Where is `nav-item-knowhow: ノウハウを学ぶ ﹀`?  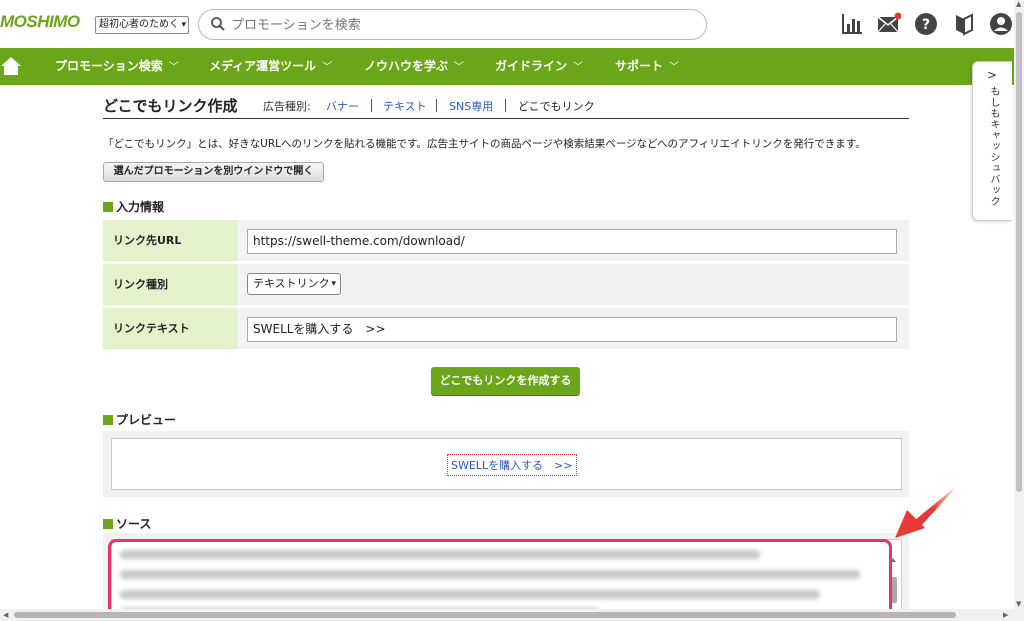
nav-item-knowhow: ノウハウを学ぶ ﹀ is located at coordinates (414, 66).